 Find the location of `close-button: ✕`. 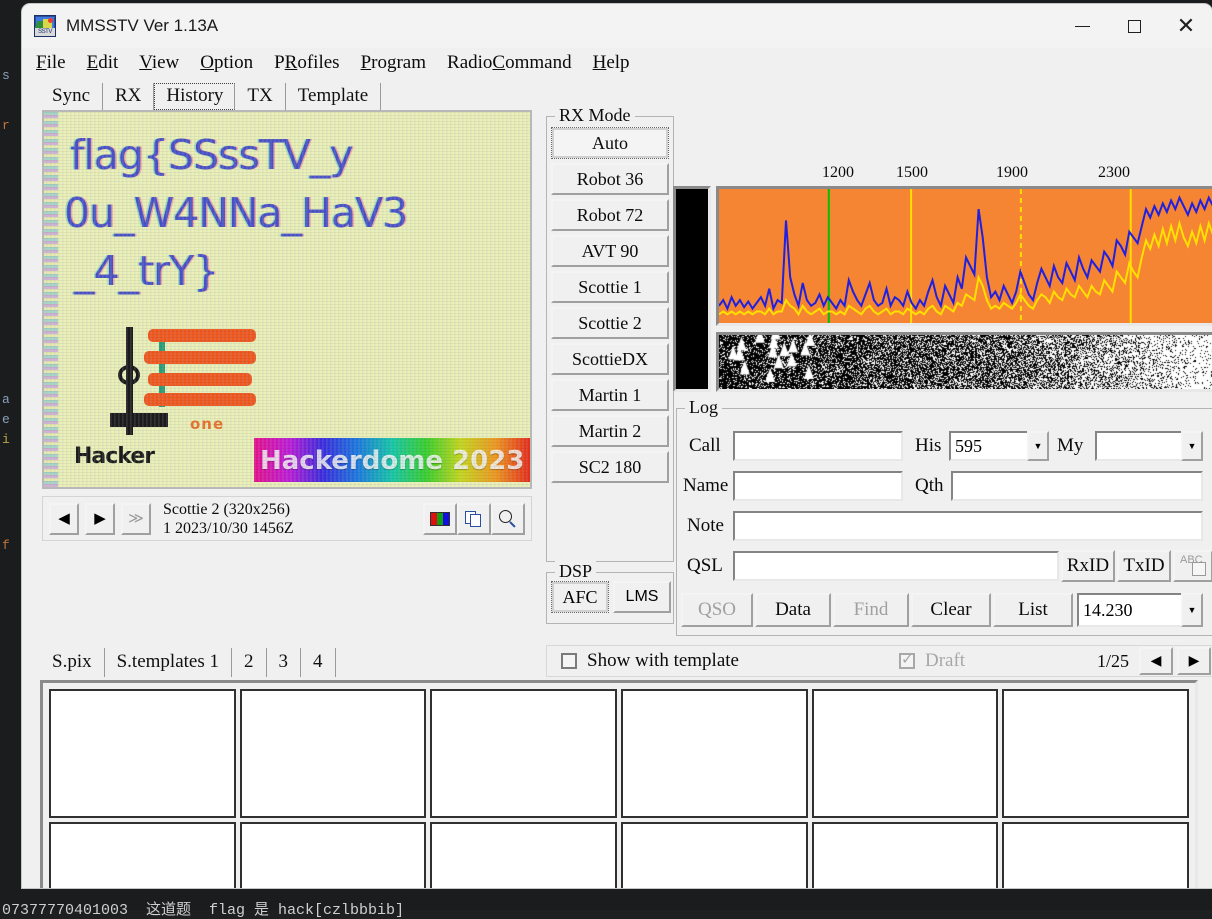

close-button: ✕ is located at coordinates (1186, 26).